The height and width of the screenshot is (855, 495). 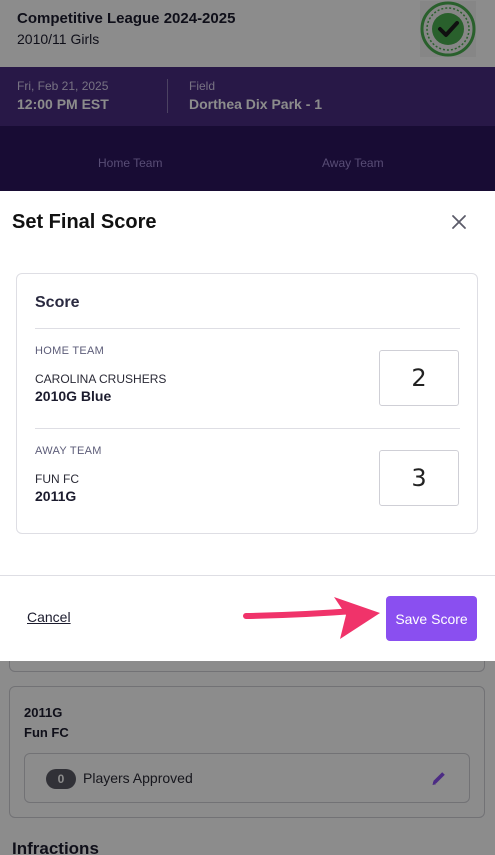 What do you see at coordinates (247, 575) in the screenshot?
I see `footer-divider` at bounding box center [247, 575].